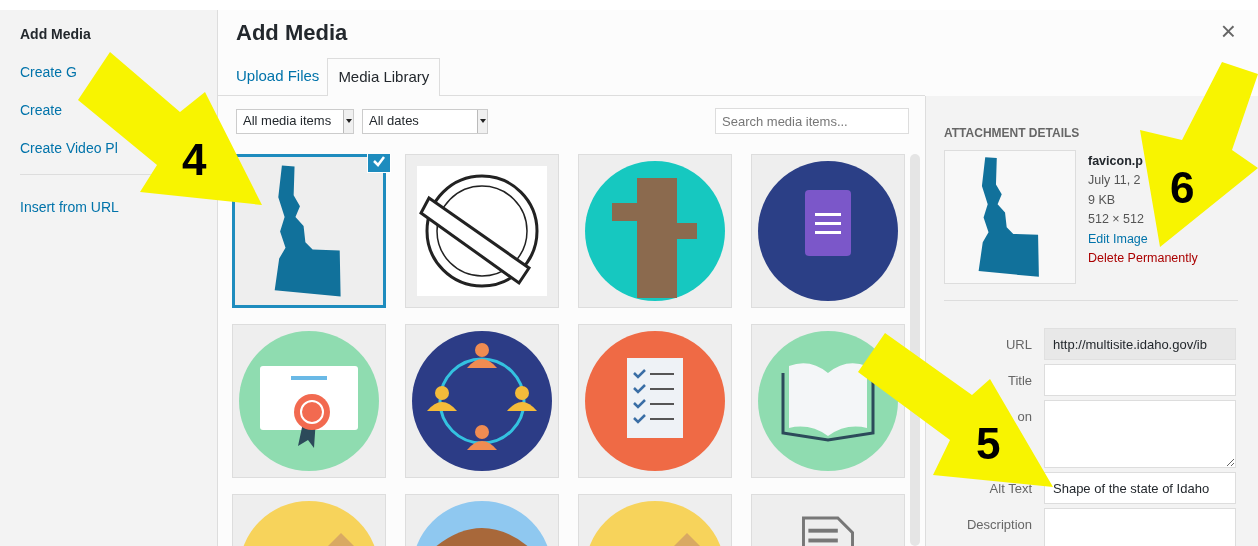 The height and width of the screenshot is (546, 1258). What do you see at coordinates (69, 207) in the screenshot?
I see `sidebar-link: Insert from URL` at bounding box center [69, 207].